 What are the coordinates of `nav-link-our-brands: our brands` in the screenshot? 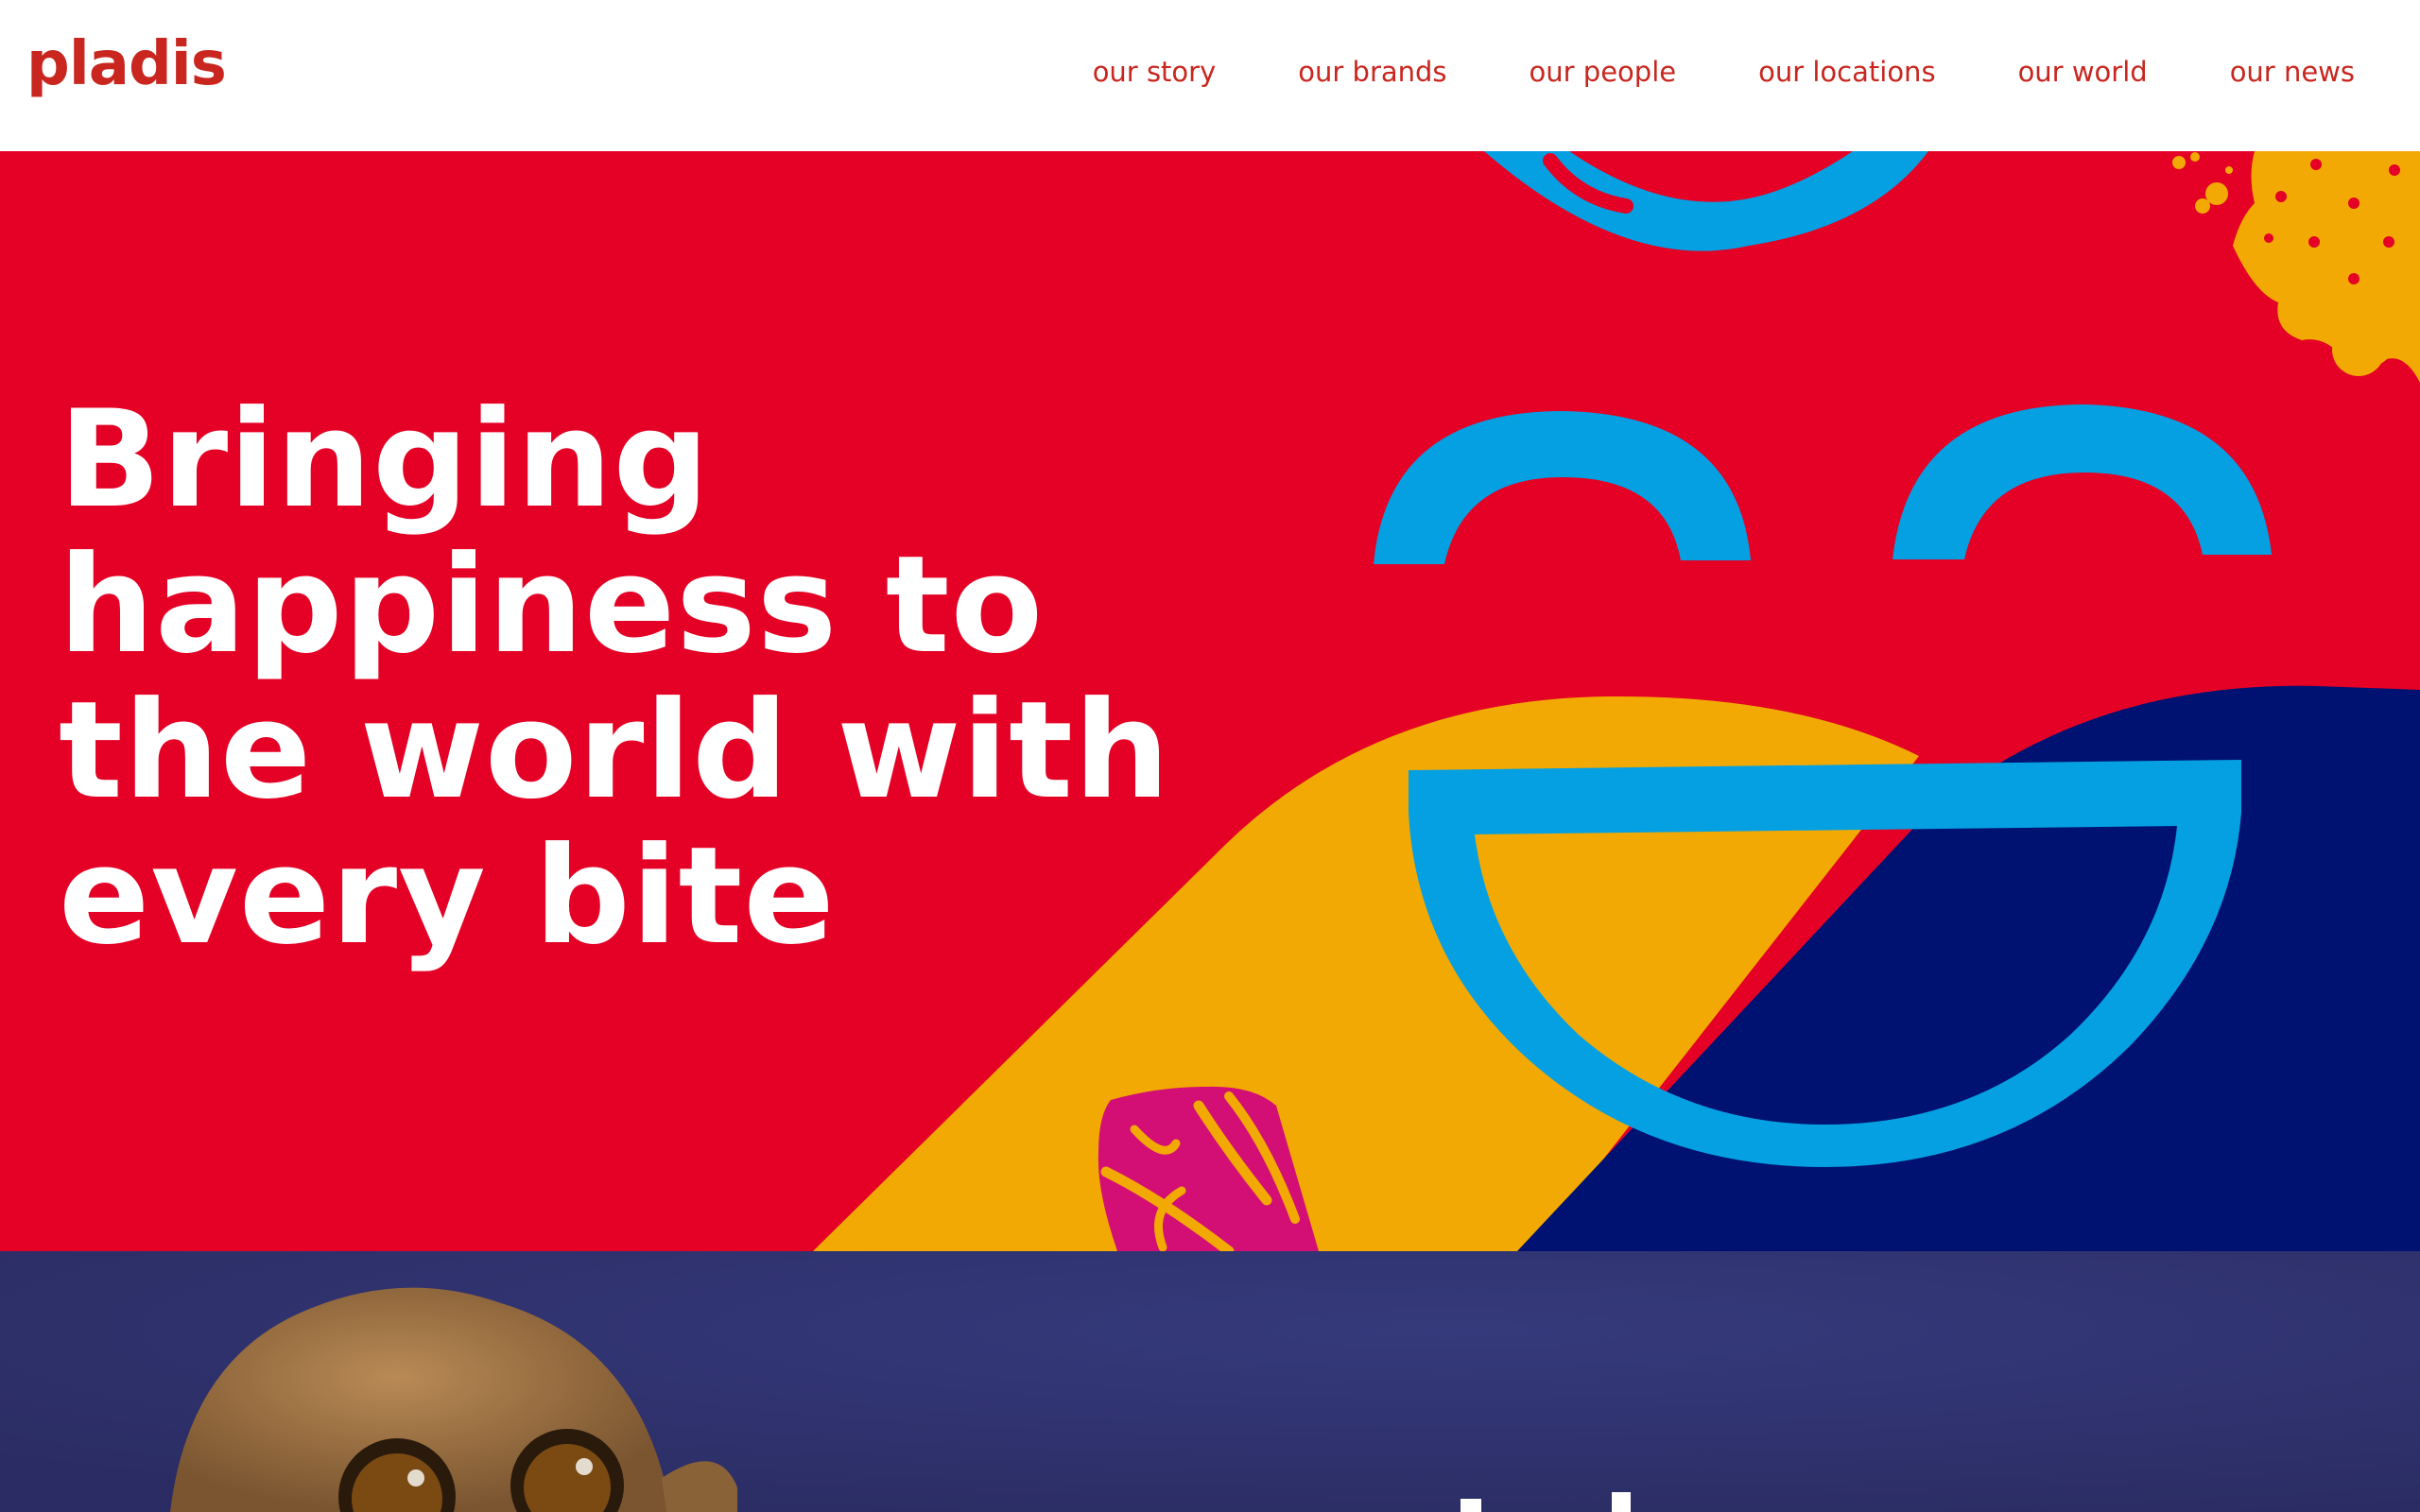 It's located at (1372, 72).